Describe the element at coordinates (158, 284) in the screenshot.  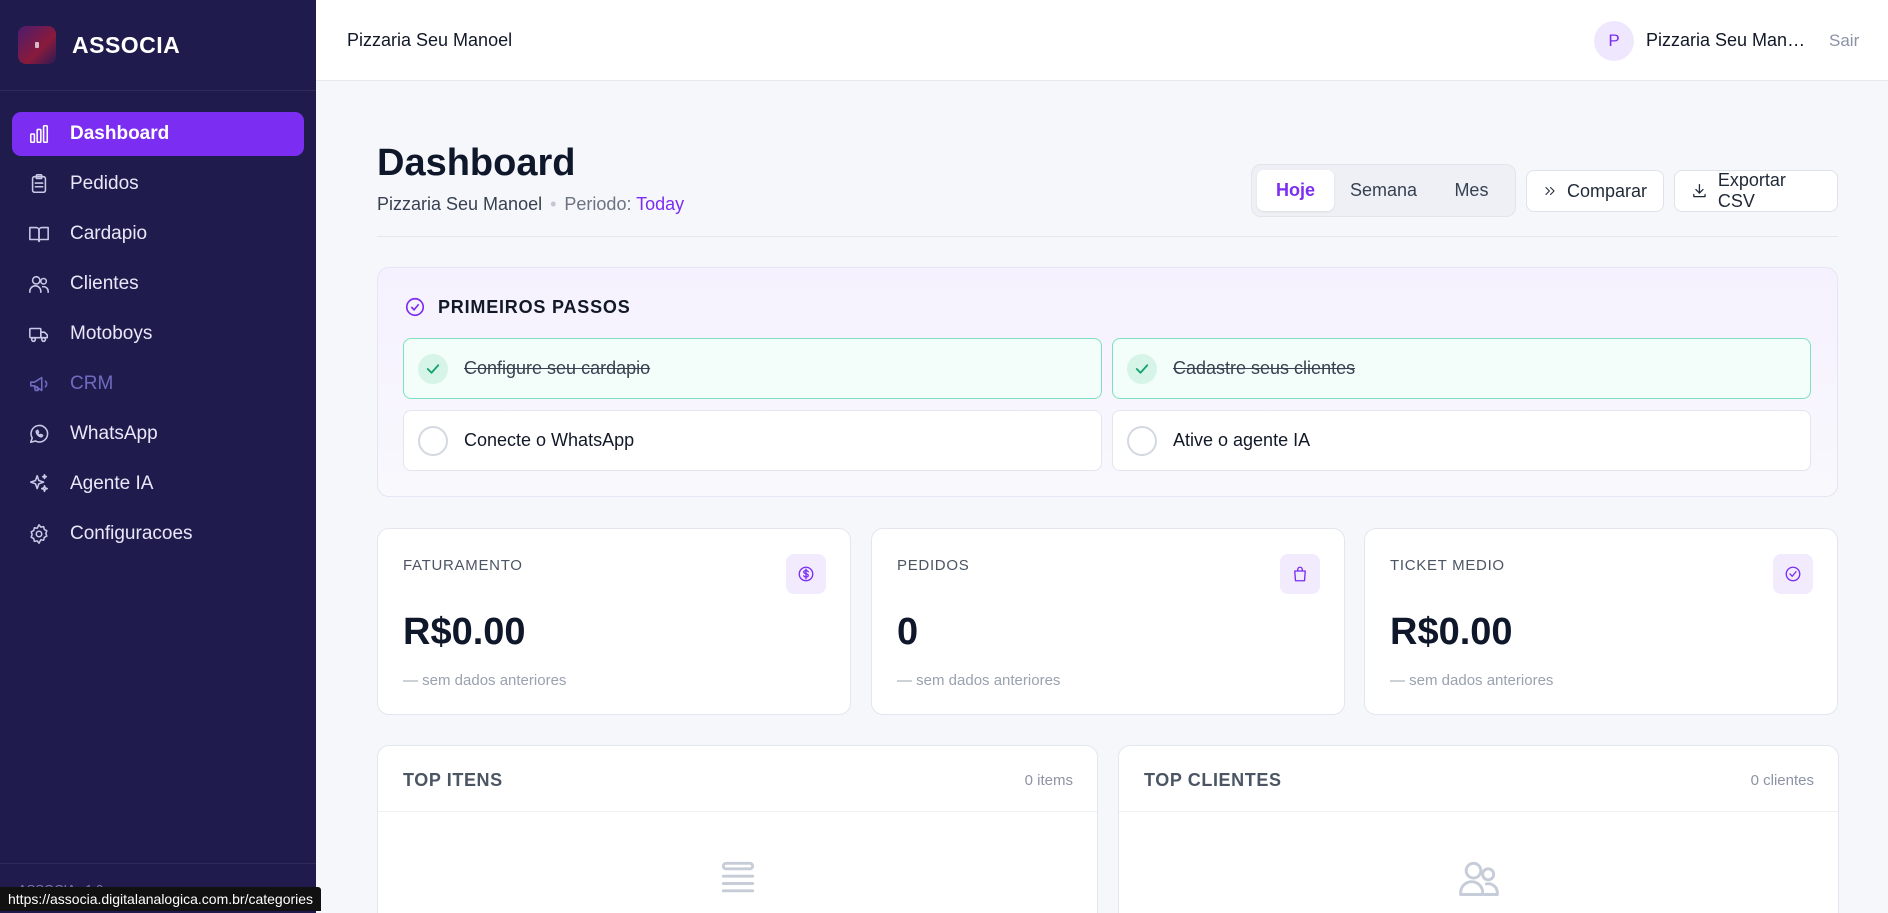
I see `sidebar-item-clientes: Clientes` at that location.